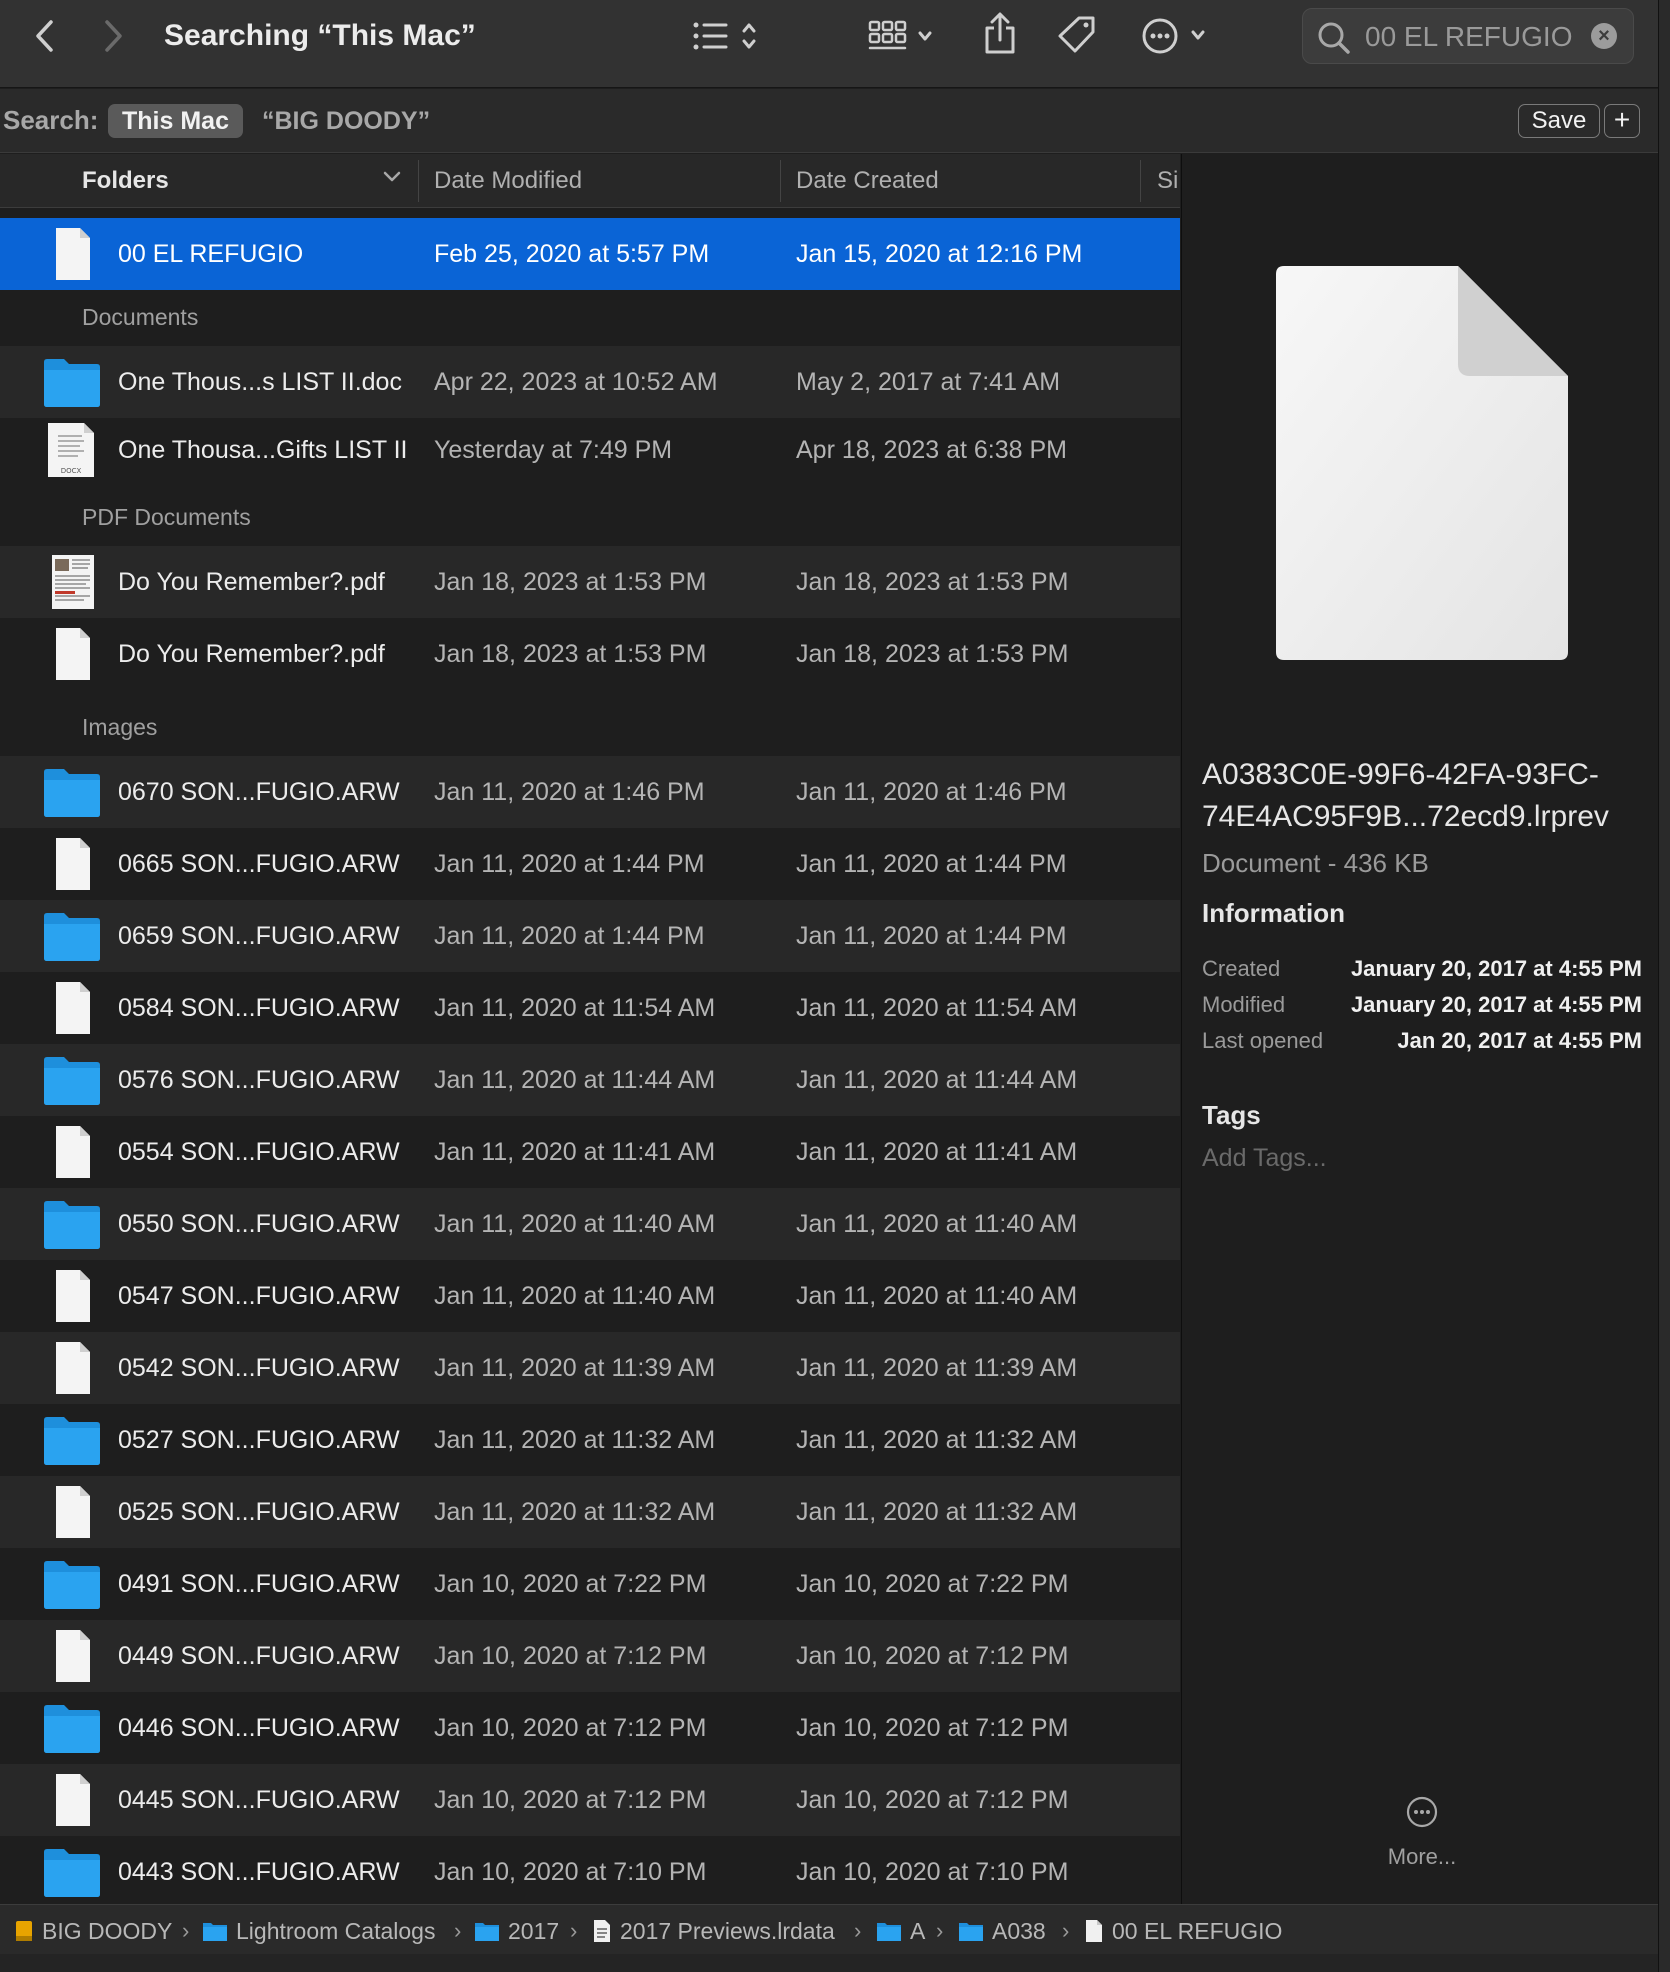  Describe the element at coordinates (829, 1963) in the screenshot. I see `window-bottom-edge` at that location.